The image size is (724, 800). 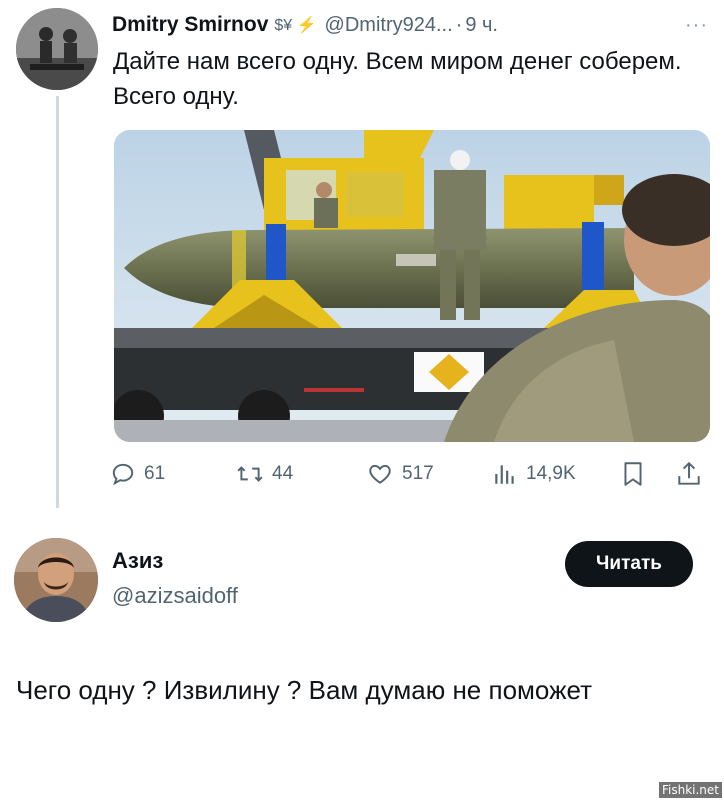 I want to click on like-button: 517, so click(x=400, y=474).